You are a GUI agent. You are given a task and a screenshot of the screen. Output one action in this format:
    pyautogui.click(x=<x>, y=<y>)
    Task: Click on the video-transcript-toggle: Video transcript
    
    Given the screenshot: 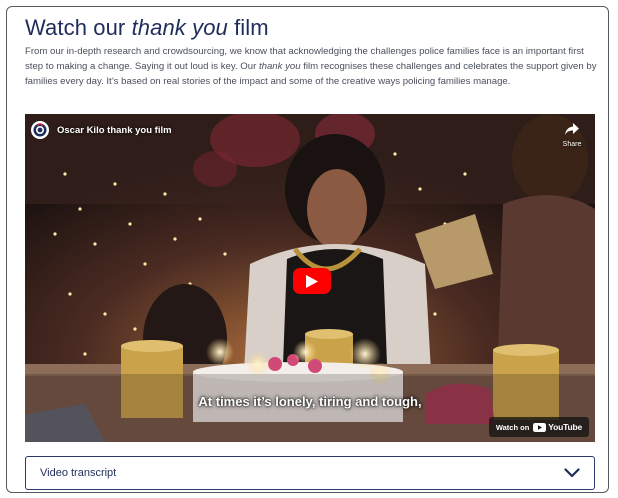 What is the action you would take?
    pyautogui.click(x=310, y=473)
    